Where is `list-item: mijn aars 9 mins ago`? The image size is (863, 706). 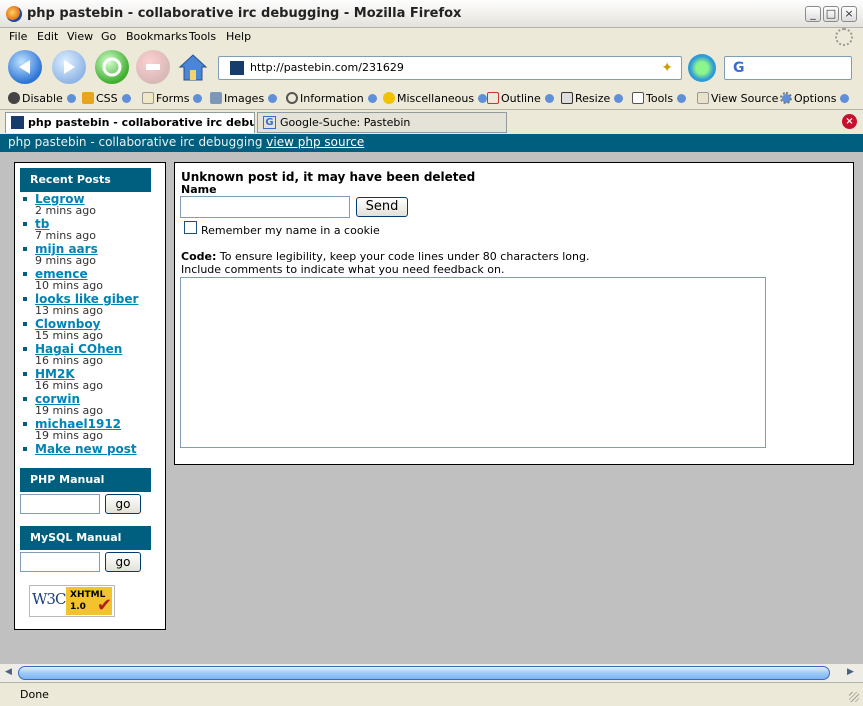 list-item: mijn aars 9 mins ago is located at coordinates (79, 255).